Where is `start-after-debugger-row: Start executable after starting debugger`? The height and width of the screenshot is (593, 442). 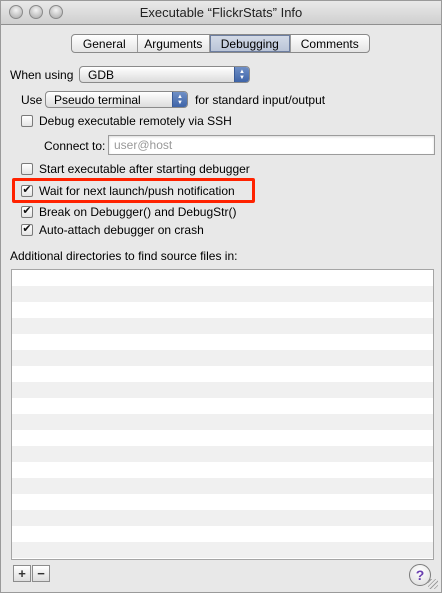
start-after-debugger-row: Start executable after starting debugger is located at coordinates (135, 169).